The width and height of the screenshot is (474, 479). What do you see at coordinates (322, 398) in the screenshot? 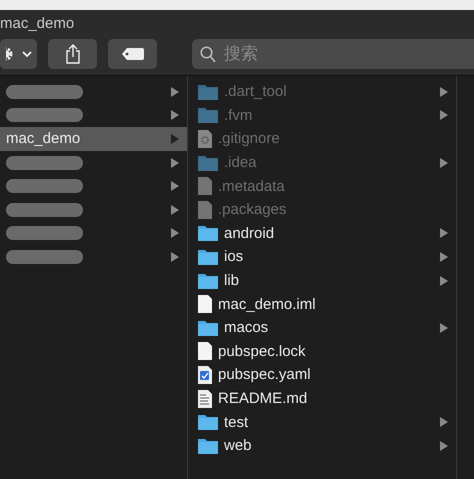
I see `file-row: README.md` at bounding box center [322, 398].